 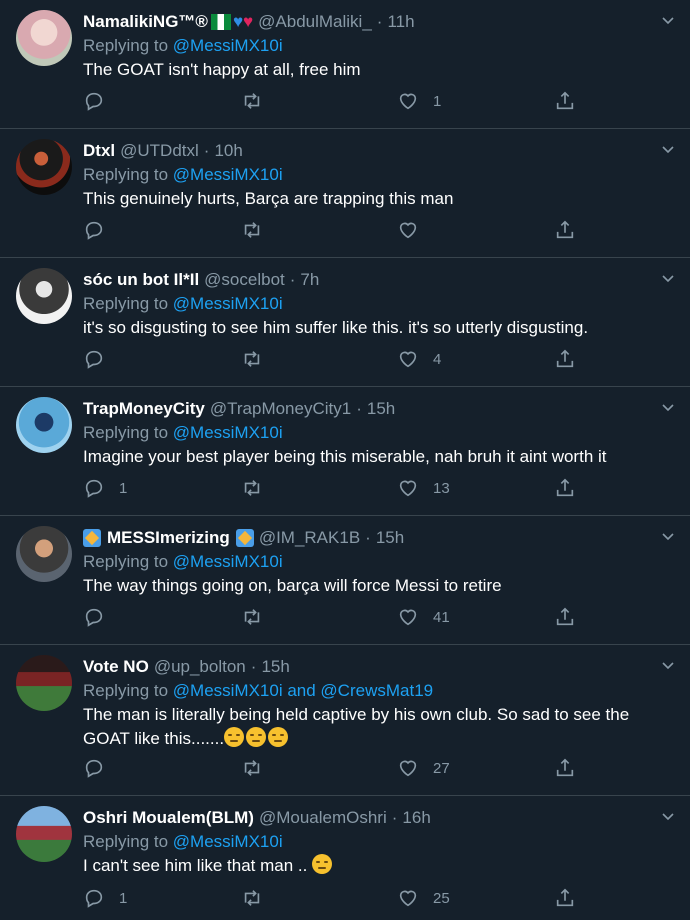 I want to click on user-handle: @socelbot, so click(x=244, y=280).